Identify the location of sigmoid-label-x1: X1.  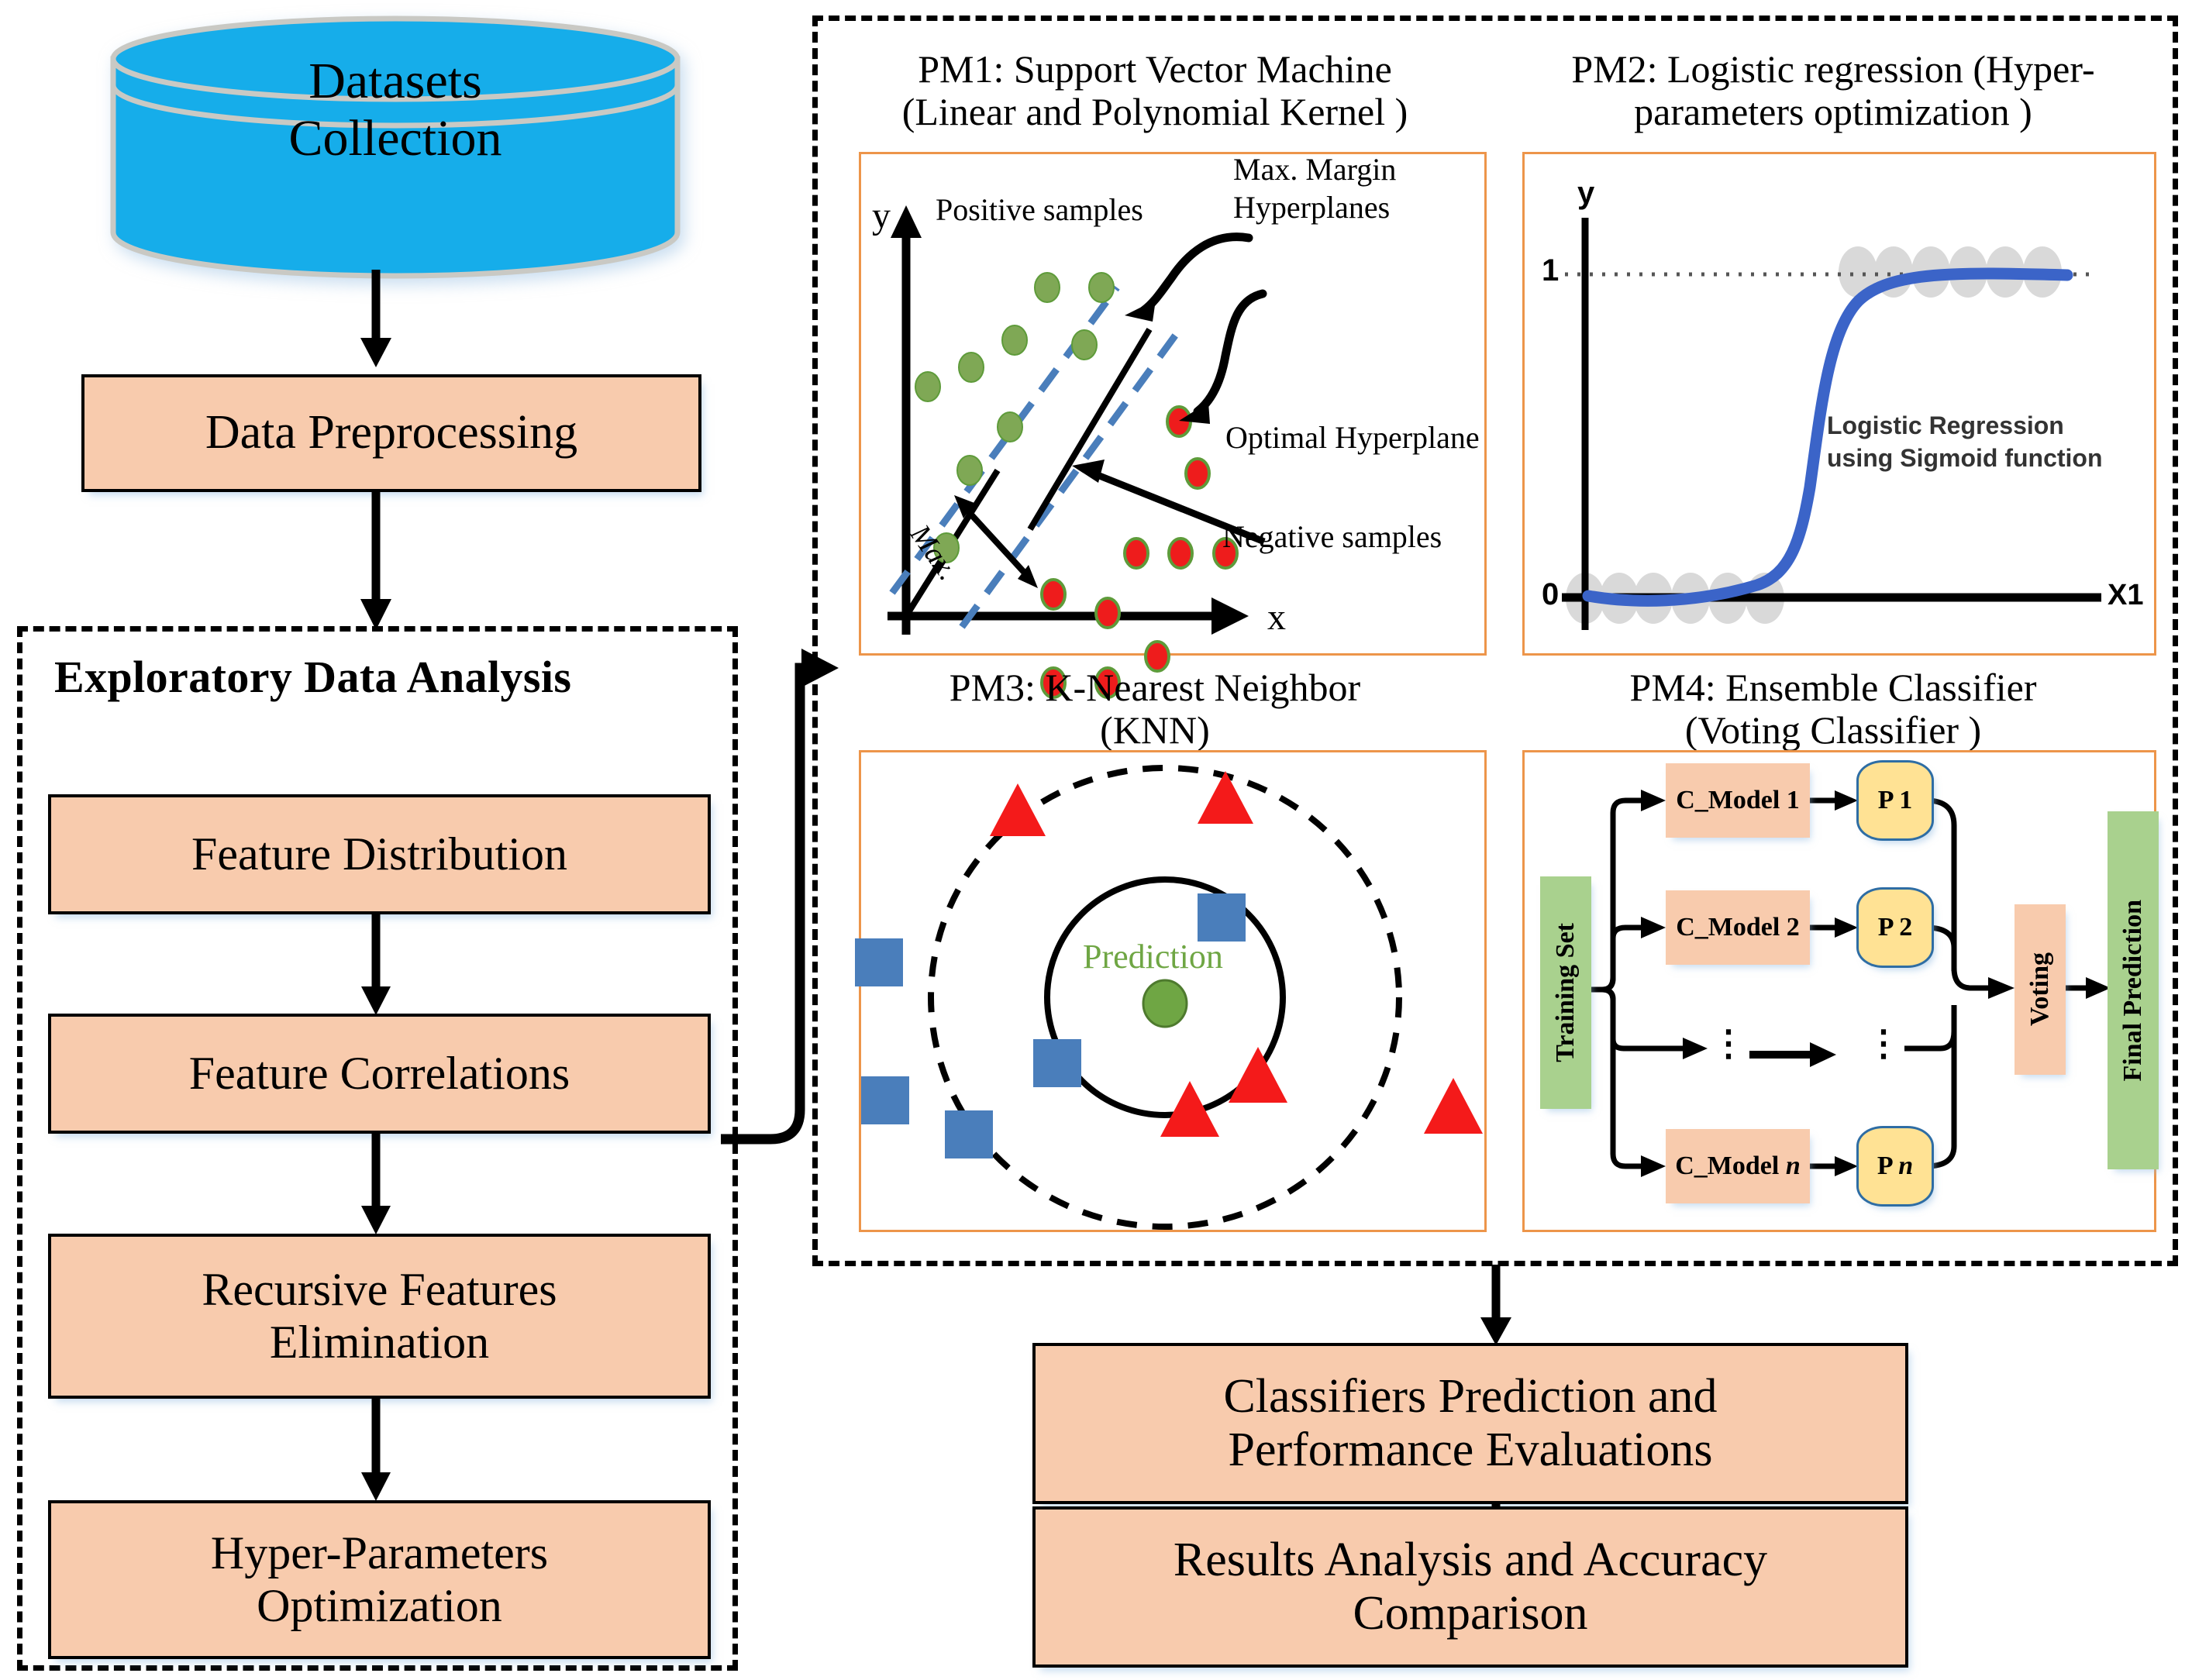
(2126, 595).